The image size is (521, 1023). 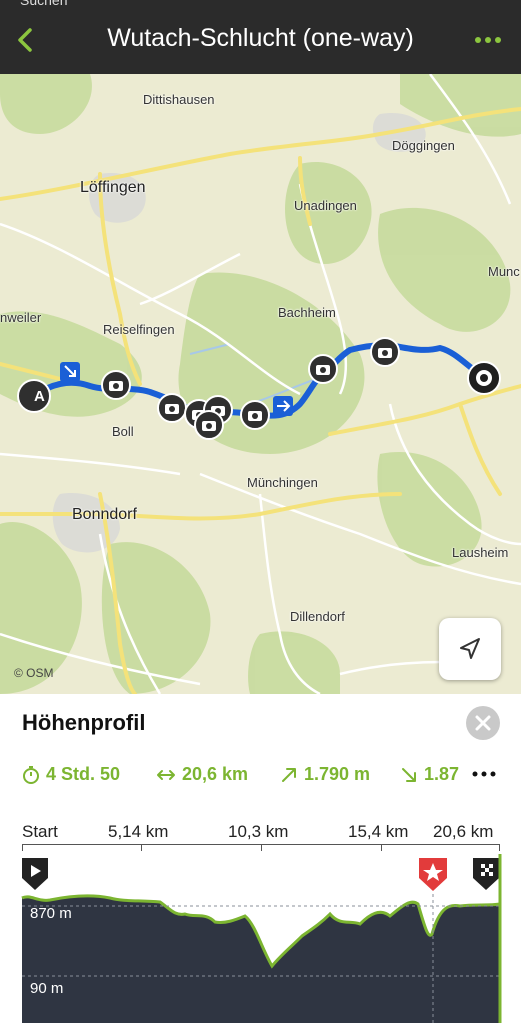 I want to click on elevation-label-bottom: 90 m, so click(x=47, y=988).